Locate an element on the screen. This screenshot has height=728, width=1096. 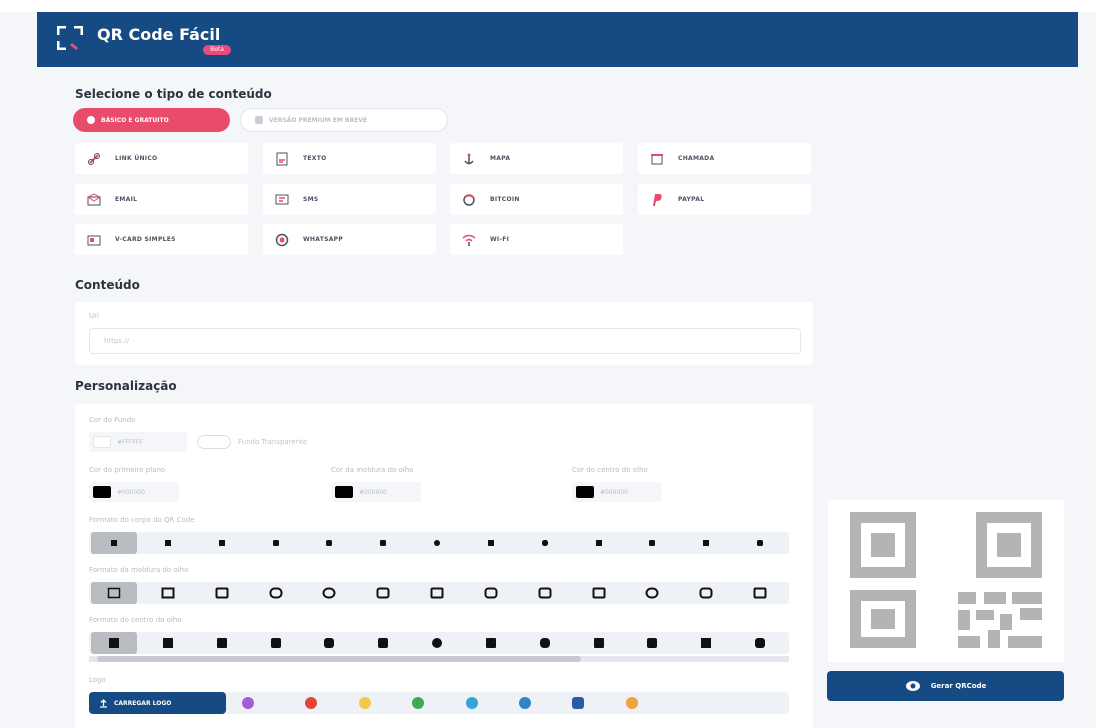
logo-options: CARREGAR LOGO is located at coordinates (439, 703).